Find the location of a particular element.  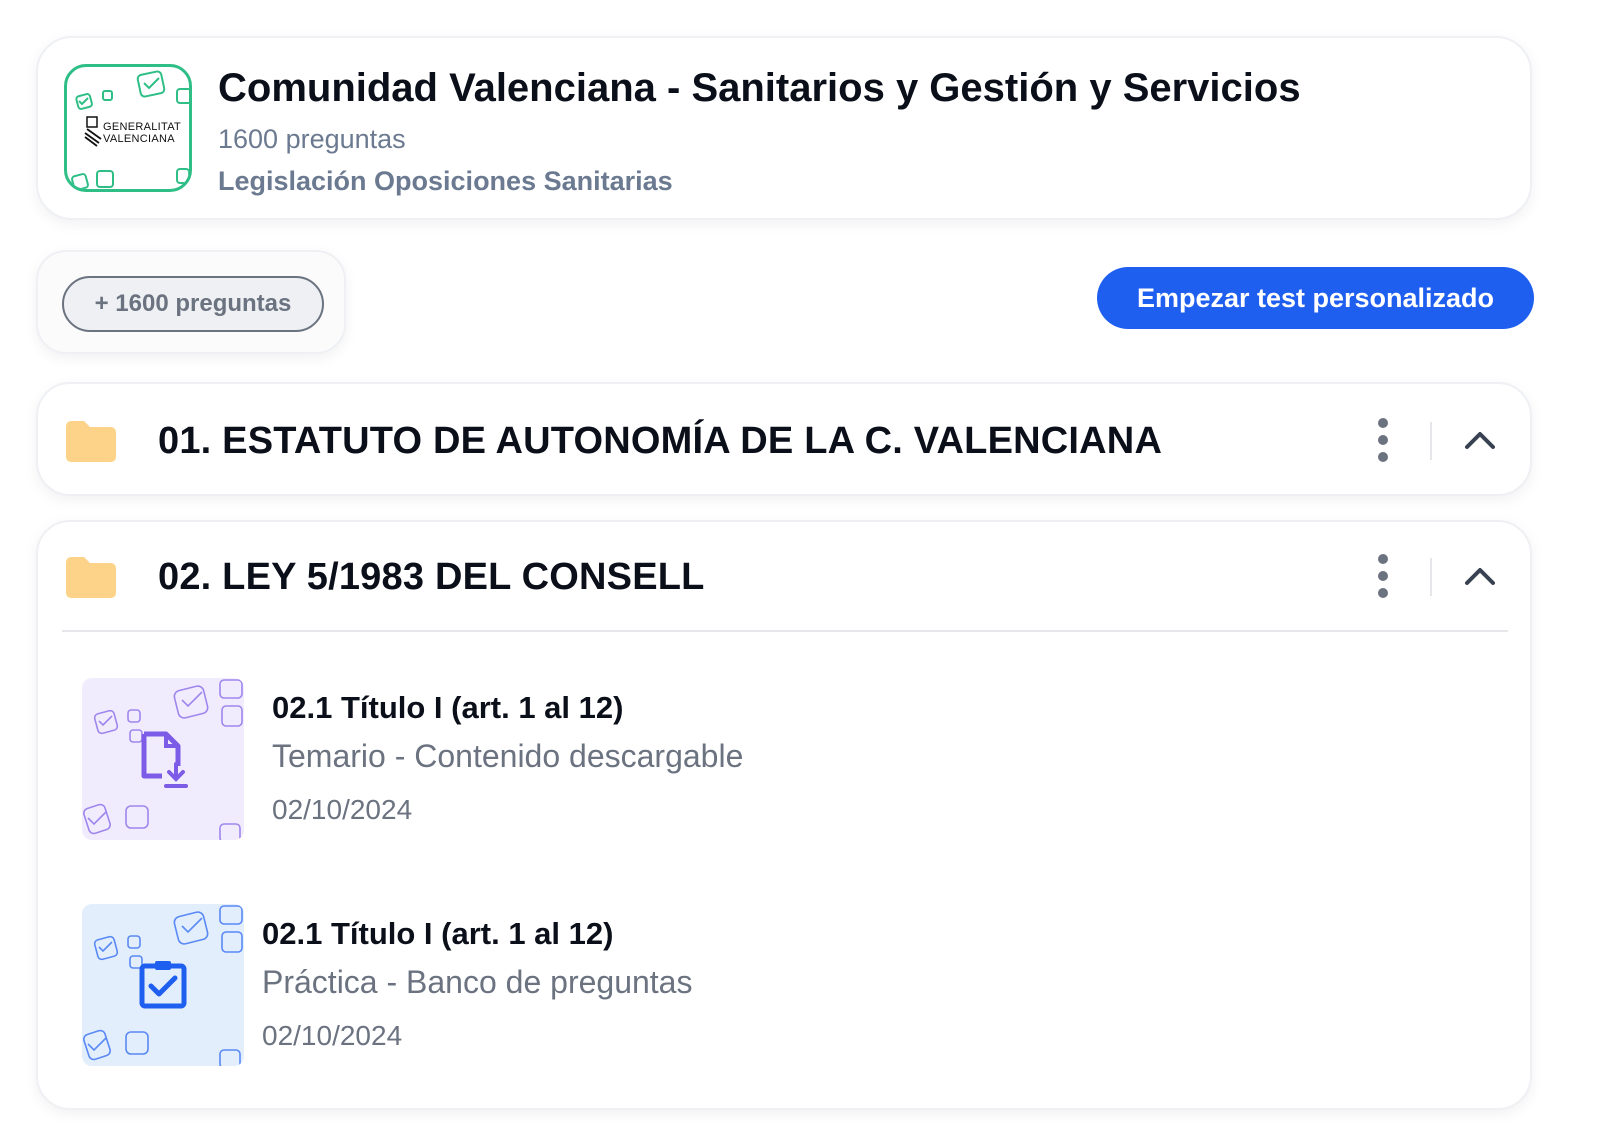

file-download-icon is located at coordinates (164, 759).